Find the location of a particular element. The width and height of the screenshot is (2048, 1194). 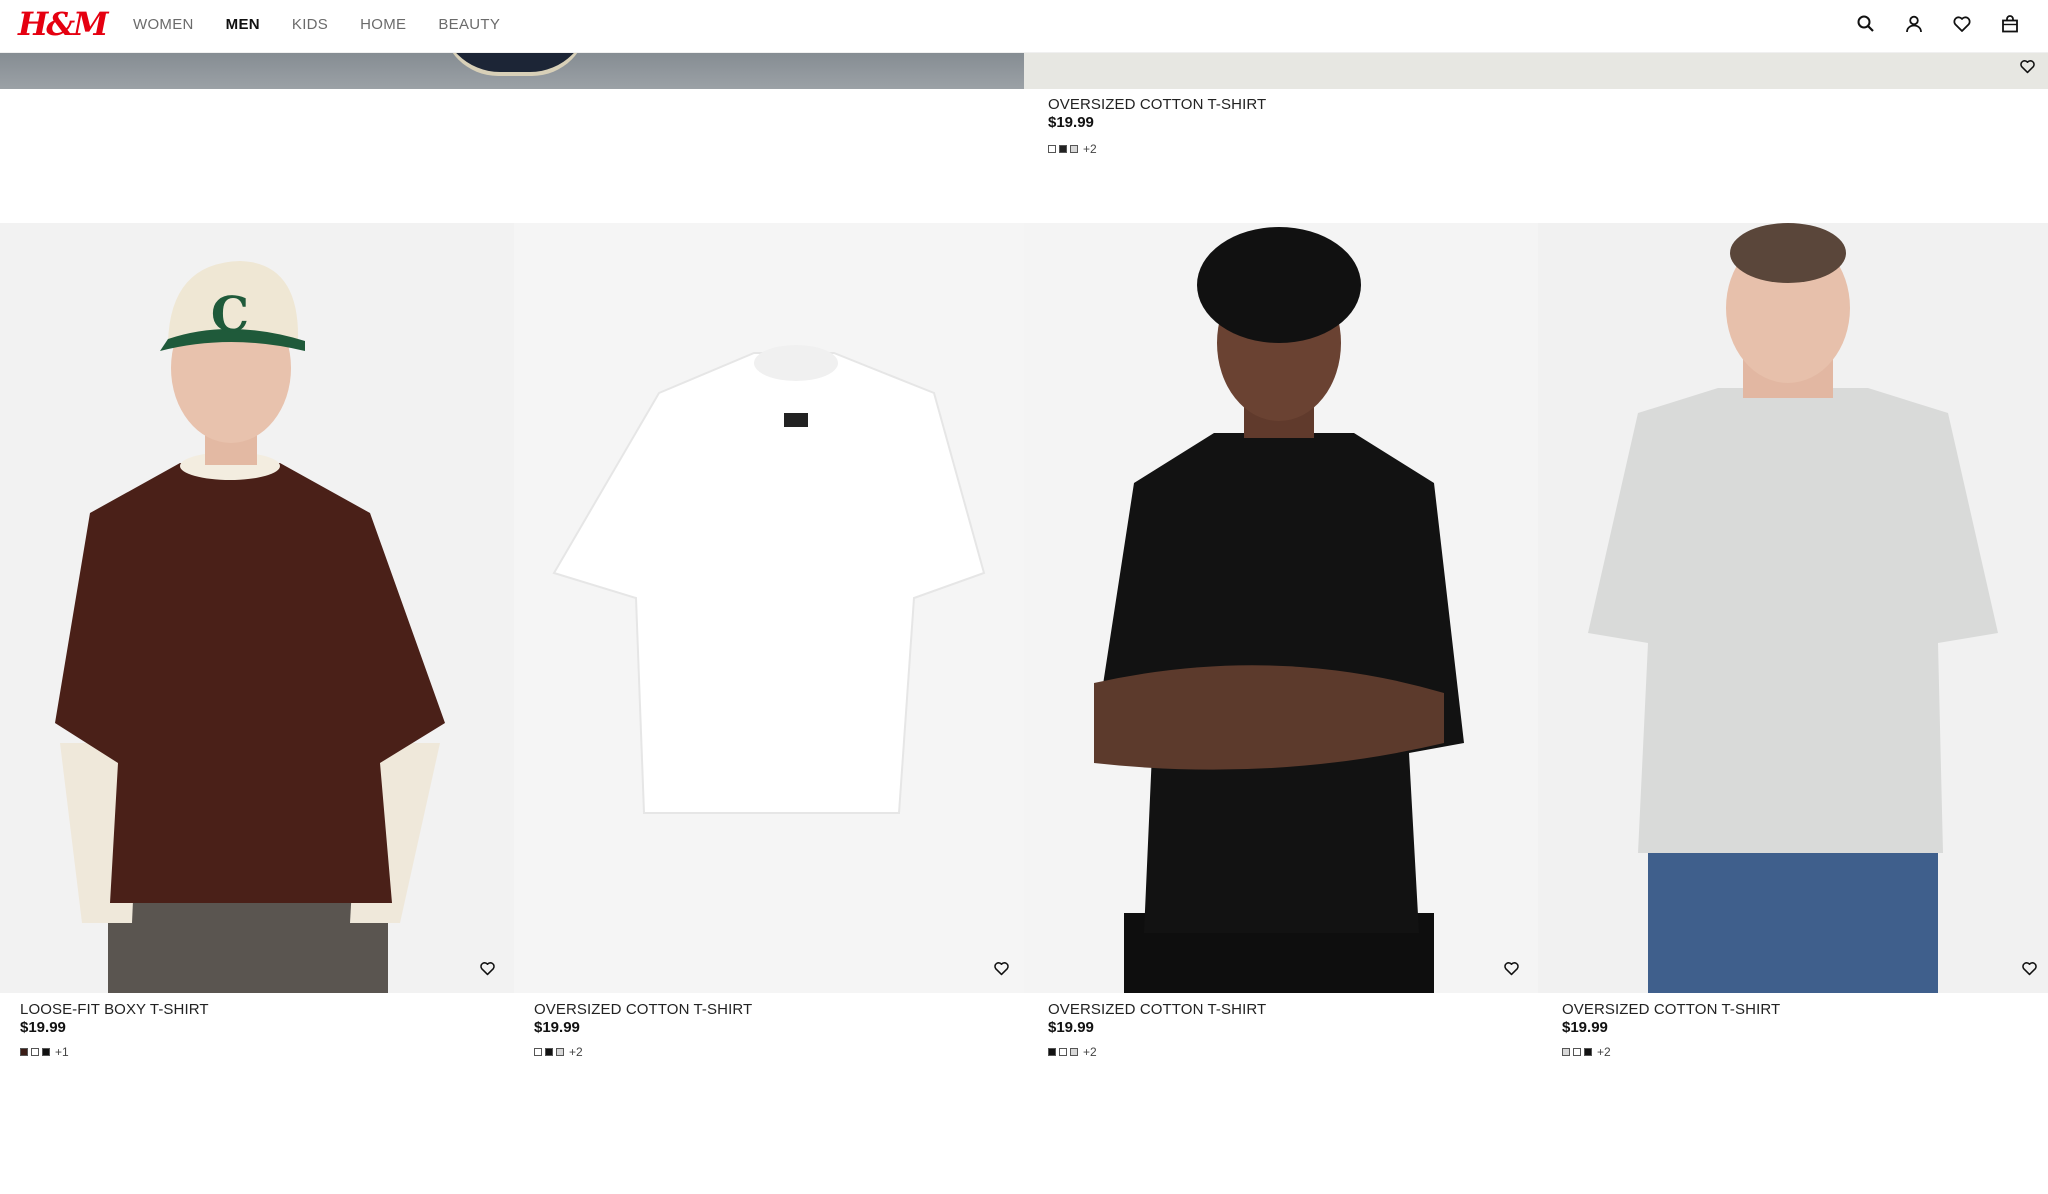

bag-icon is located at coordinates (2010, 24).